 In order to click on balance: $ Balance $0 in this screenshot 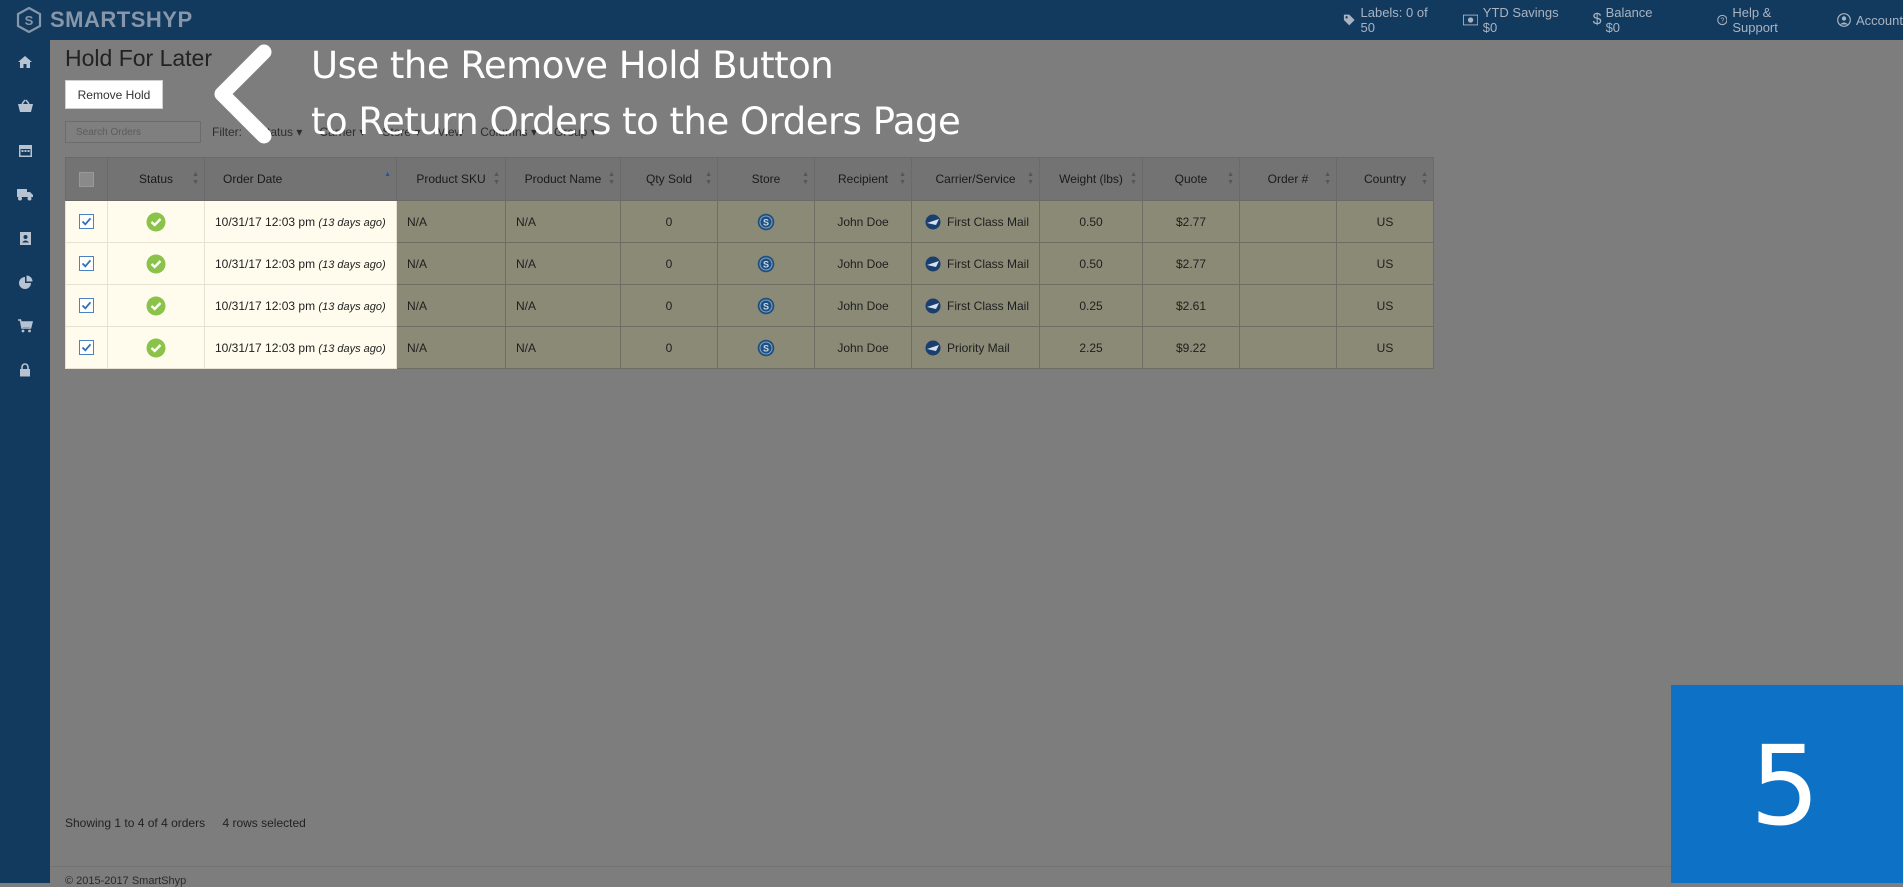, I will do `click(1628, 20)`.